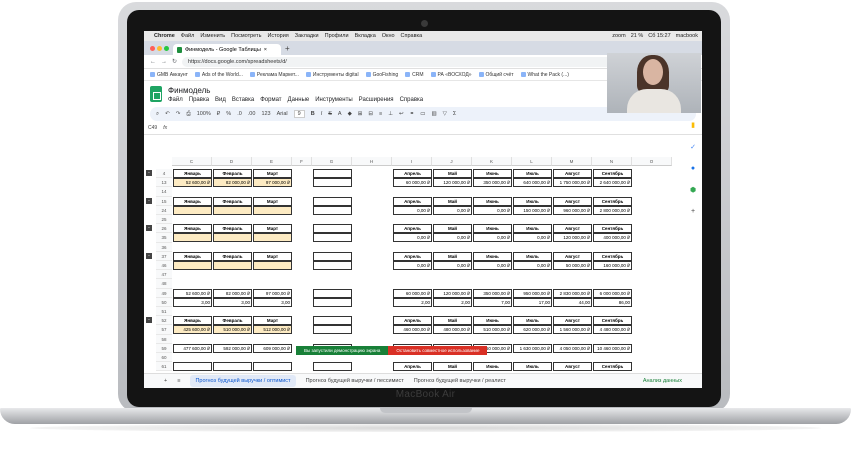  I want to click on name-box: C49, so click(152, 128).